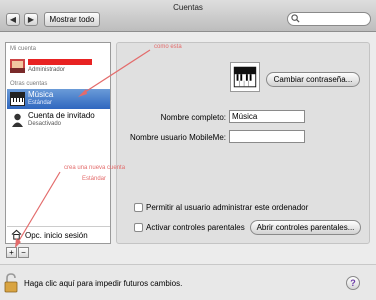  I want to click on window-title: Cuentas, so click(188, 7).